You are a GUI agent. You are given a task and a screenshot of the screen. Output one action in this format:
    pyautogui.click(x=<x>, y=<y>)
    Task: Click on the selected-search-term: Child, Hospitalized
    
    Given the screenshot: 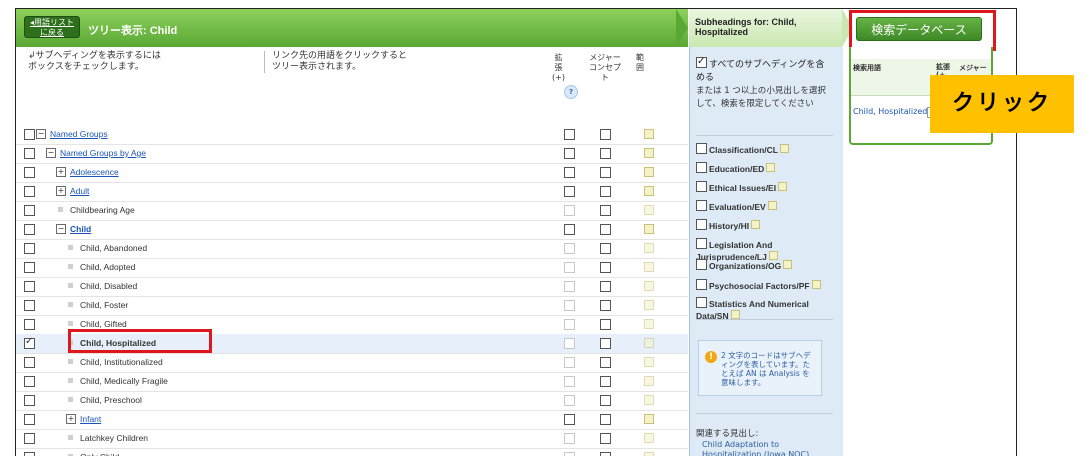 What is the action you would take?
    pyautogui.click(x=890, y=112)
    